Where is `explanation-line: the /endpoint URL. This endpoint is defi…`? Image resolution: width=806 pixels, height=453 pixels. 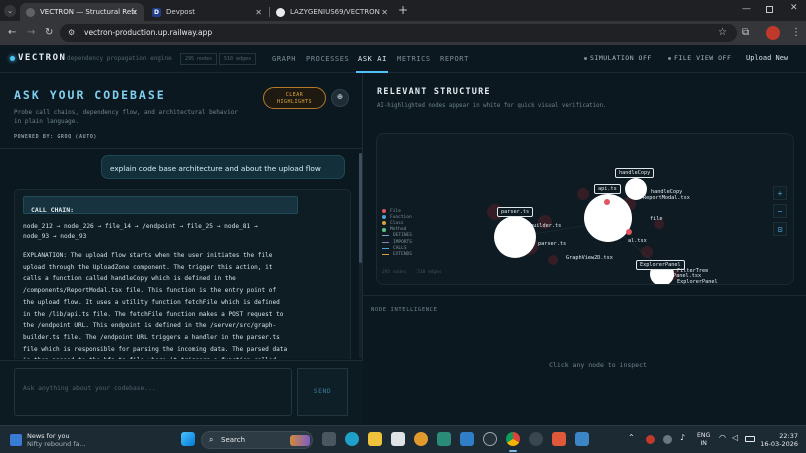 explanation-line: the /endpoint URL. This endpoint is defi… is located at coordinates (150, 326).